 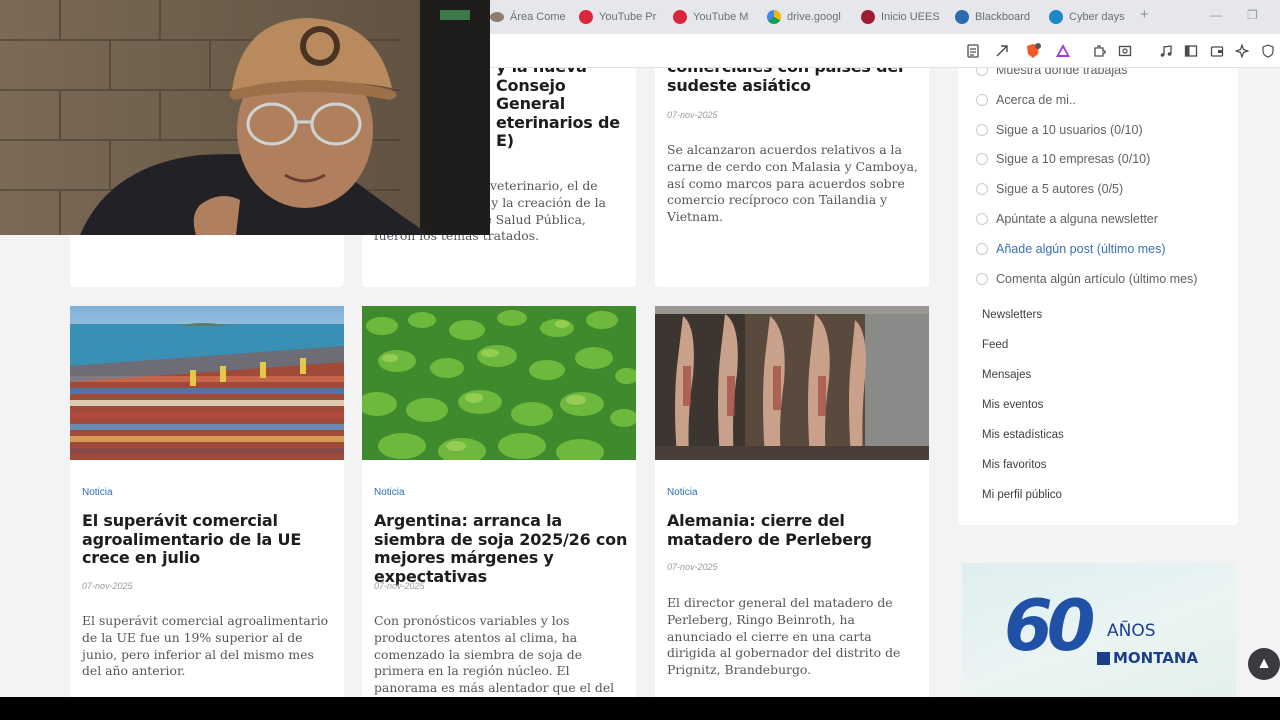 What do you see at coordinates (628, 17) in the screenshot?
I see `tab-title: YouTube Pr` at bounding box center [628, 17].